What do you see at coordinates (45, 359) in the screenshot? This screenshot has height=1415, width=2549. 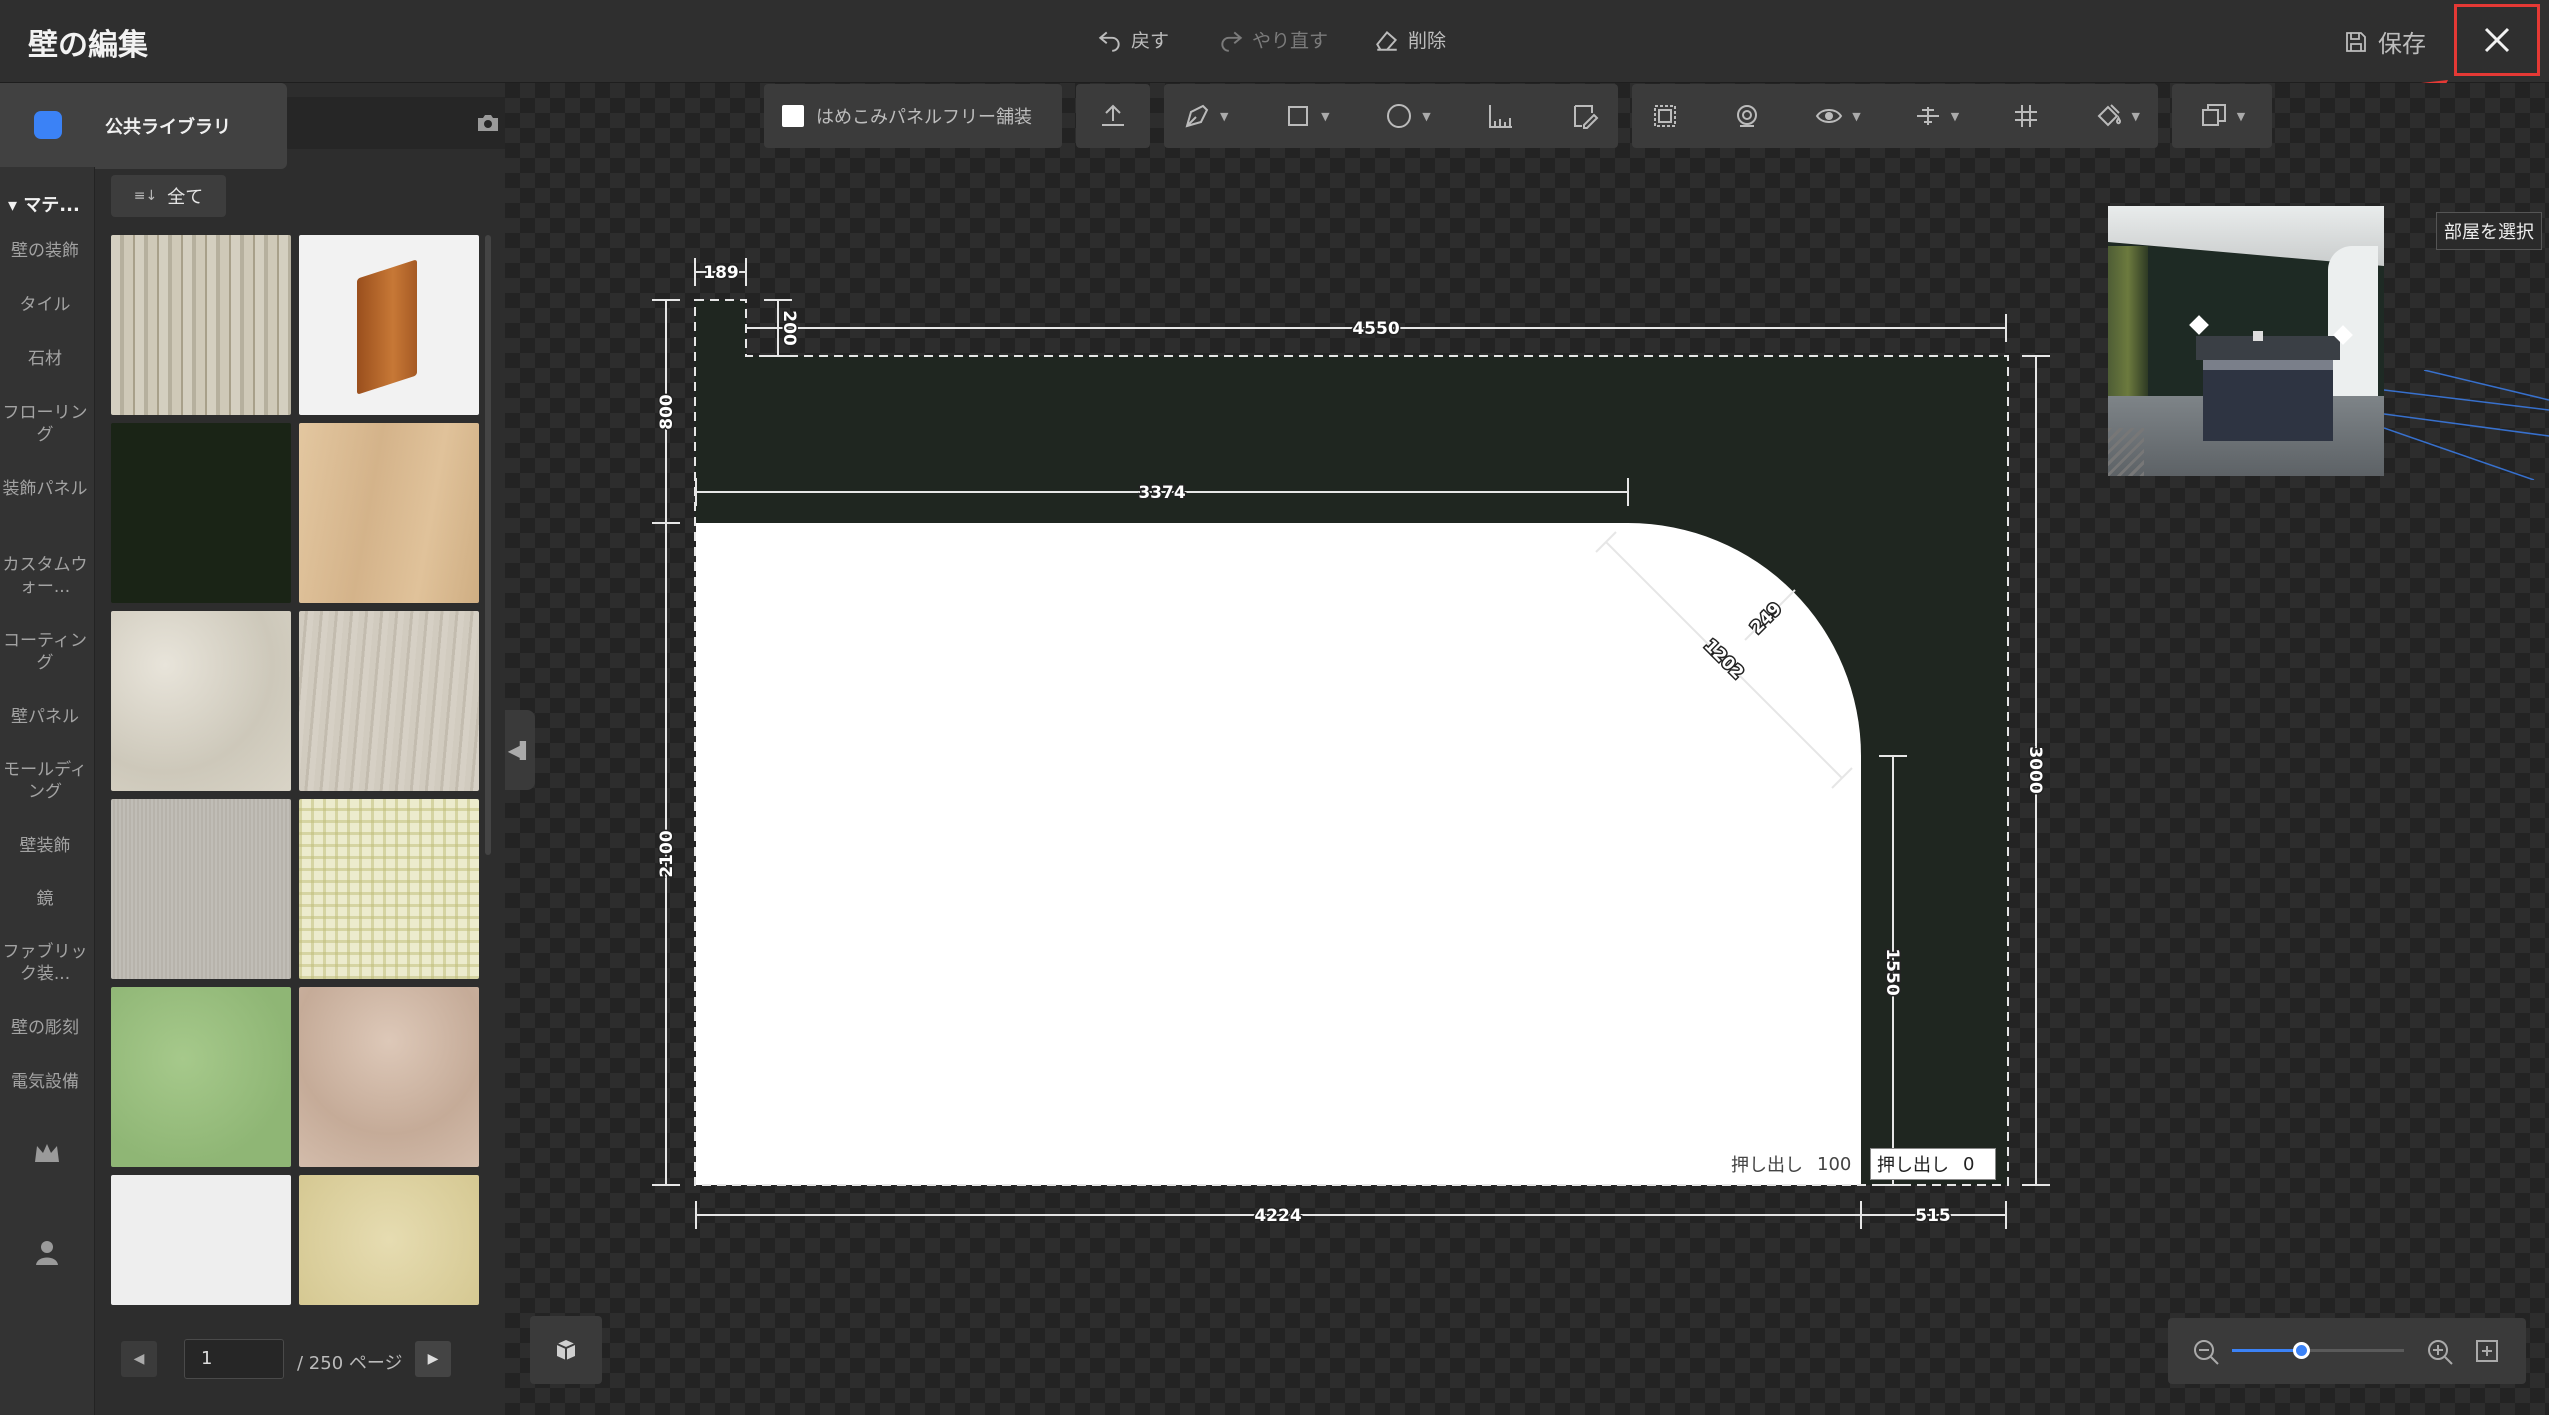 I see `rail-item-stone: 石材` at bounding box center [45, 359].